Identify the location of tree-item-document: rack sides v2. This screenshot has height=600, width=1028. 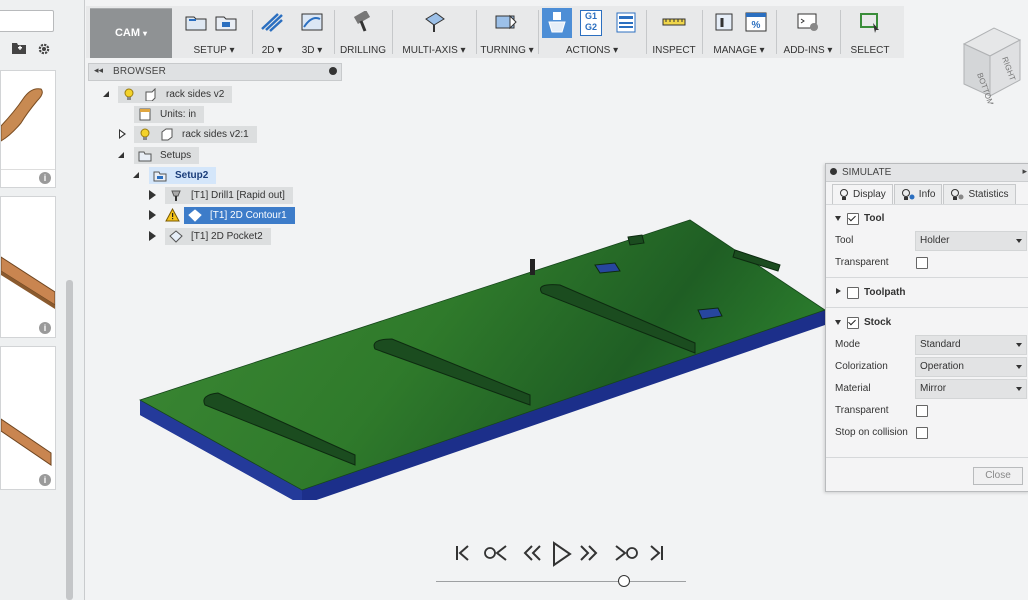
(175, 94).